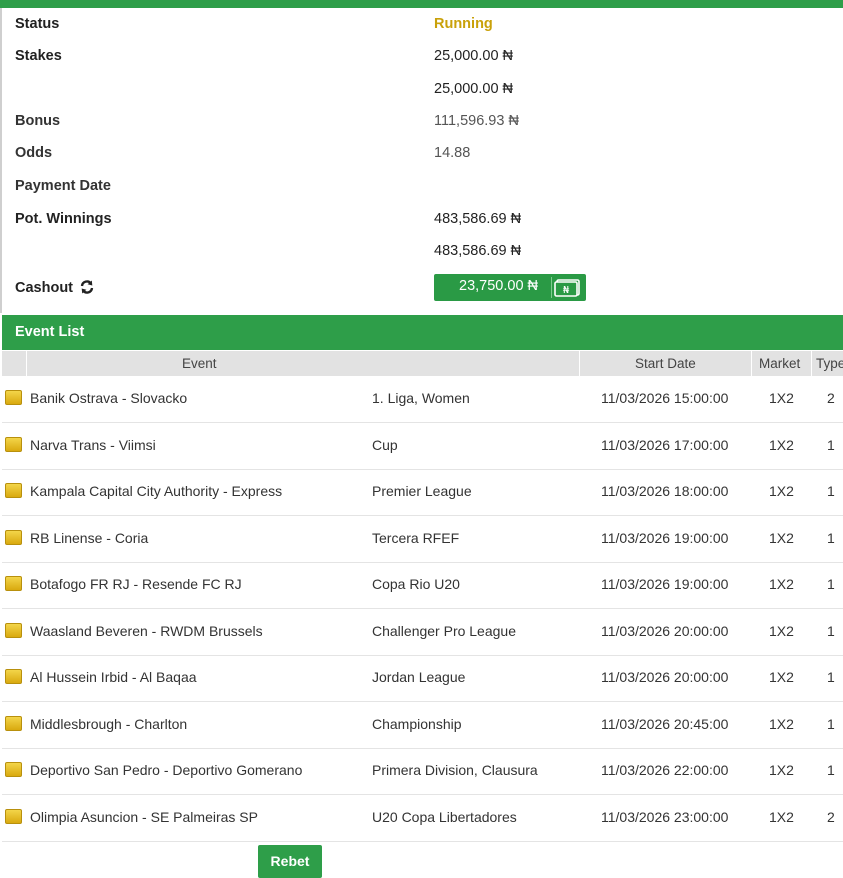 The width and height of the screenshot is (843, 878). What do you see at coordinates (665, 770) in the screenshot?
I see `event-start-date: 11/03/2026 22:00:00` at bounding box center [665, 770].